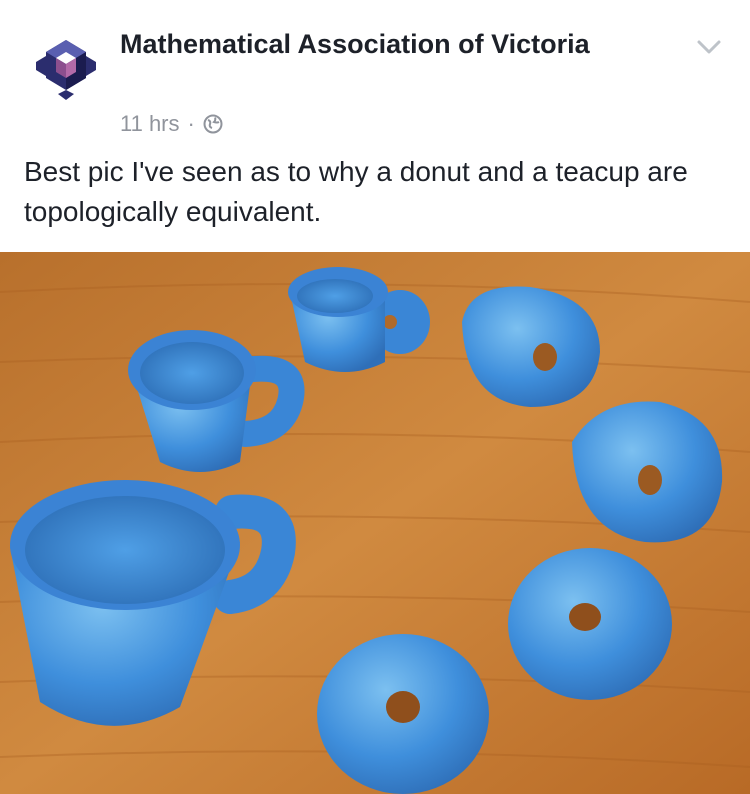  I want to click on page-avatar, so click(66, 66).